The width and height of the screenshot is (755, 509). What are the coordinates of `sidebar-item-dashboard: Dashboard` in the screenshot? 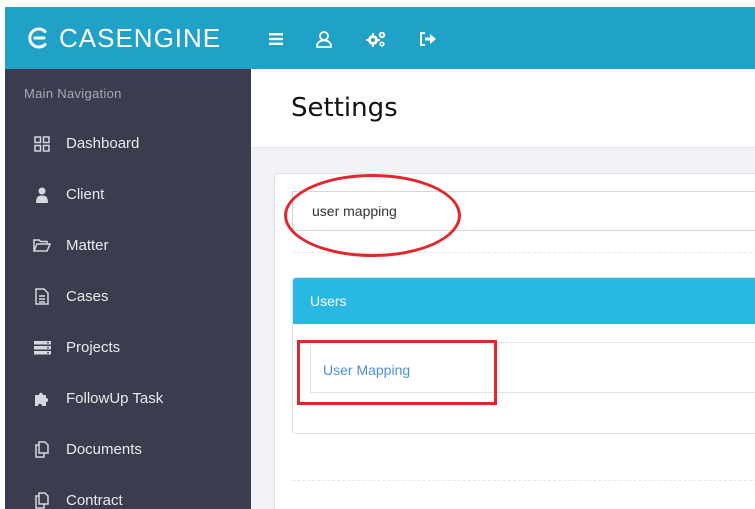 It's located at (128, 143).